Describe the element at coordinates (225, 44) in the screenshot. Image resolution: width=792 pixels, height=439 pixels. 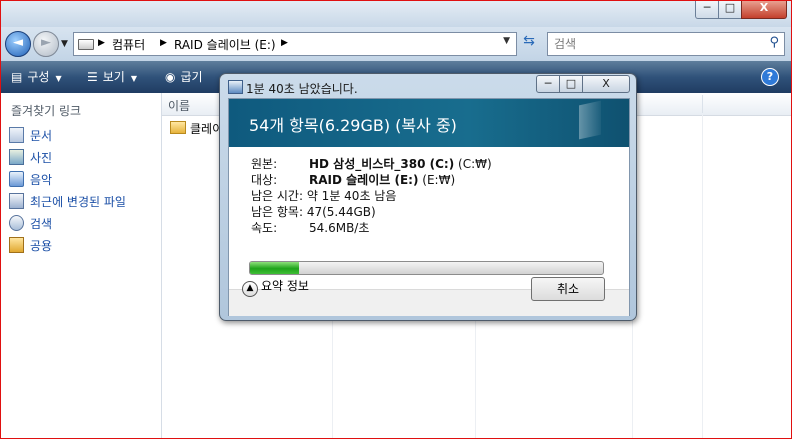
I see `breadcrumb-raid-drive: RAID 슬레이브 (E:)` at that location.